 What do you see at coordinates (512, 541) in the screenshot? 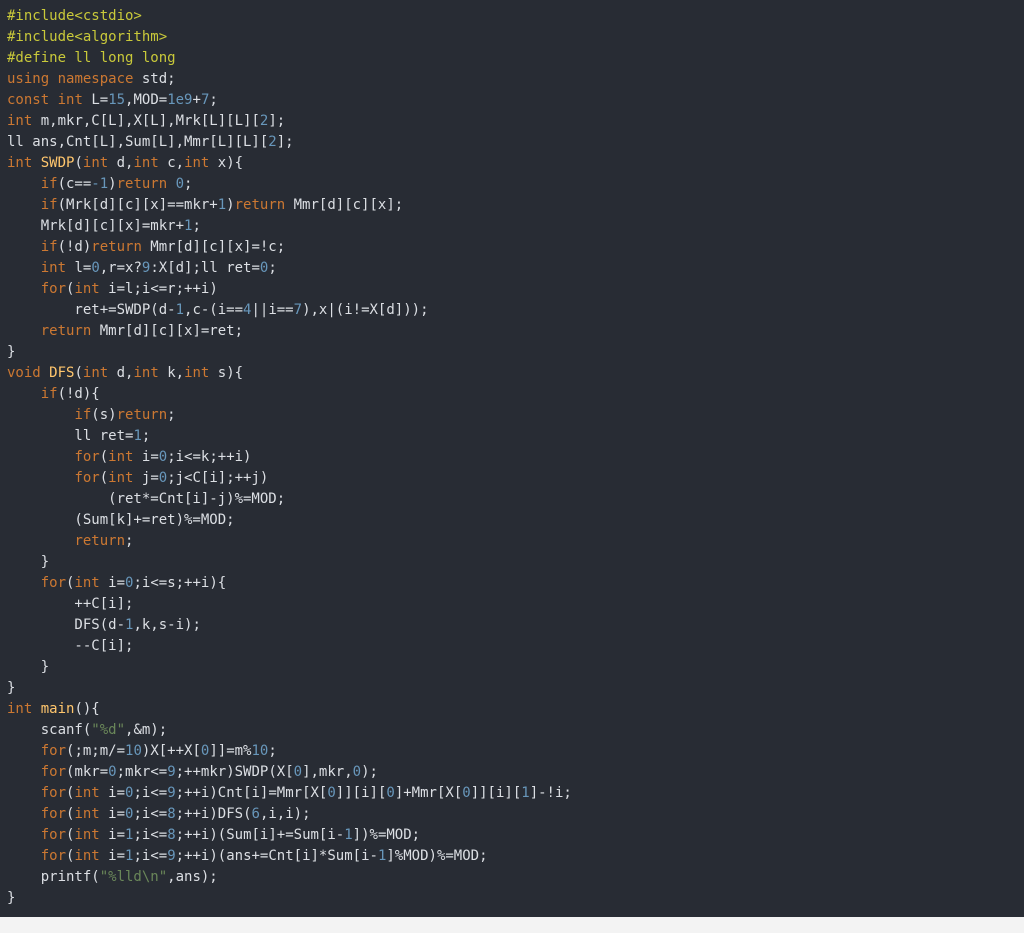
I see `code-line: return;` at bounding box center [512, 541].